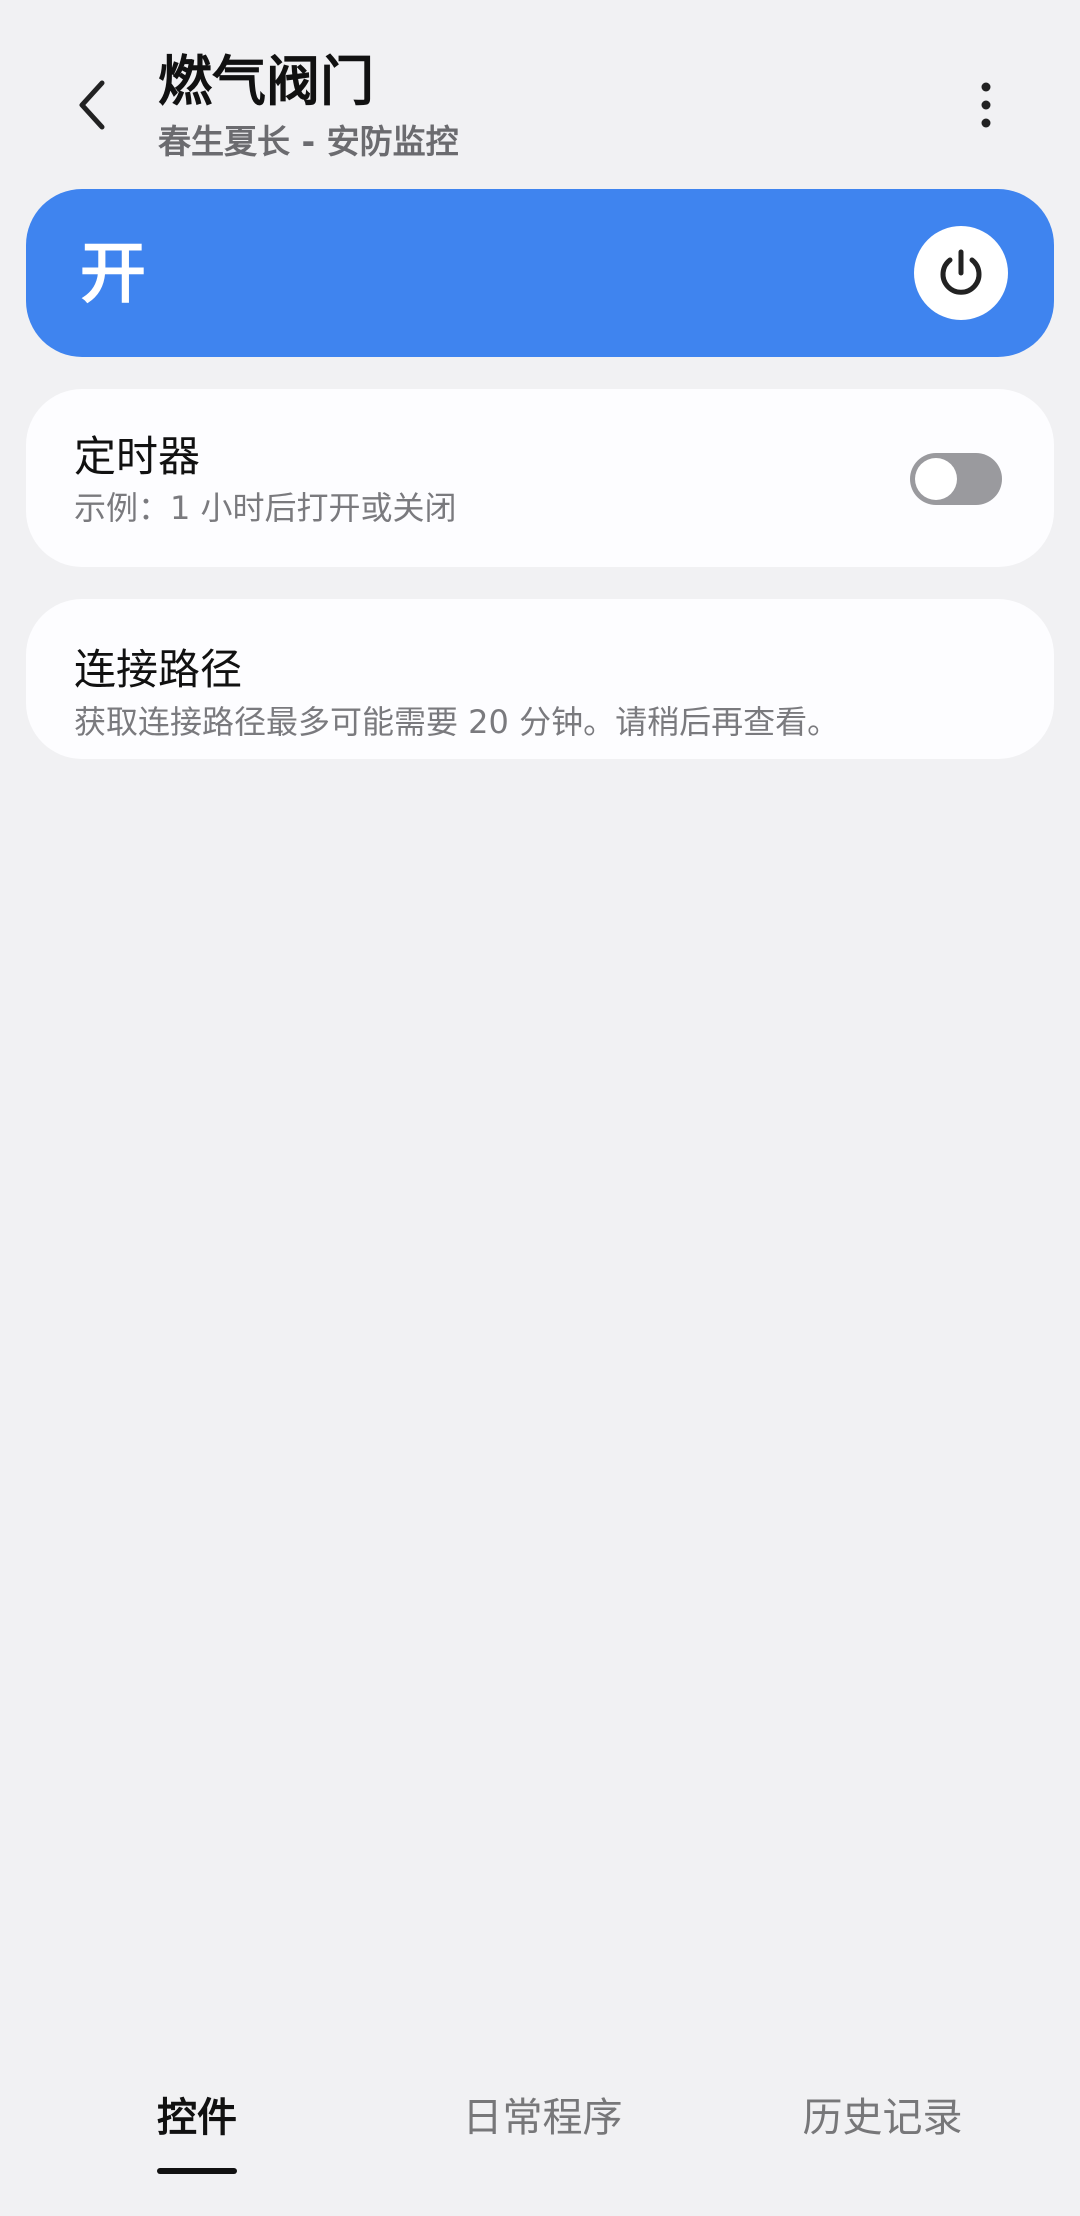 This screenshot has height=2216, width=1080. I want to click on chevron-left-icon, so click(92, 105).